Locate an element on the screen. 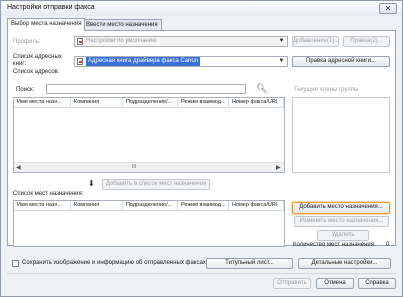 The height and width of the screenshot is (297, 403). scroll-left-icon: ◀ is located at coordinates (18, 167).